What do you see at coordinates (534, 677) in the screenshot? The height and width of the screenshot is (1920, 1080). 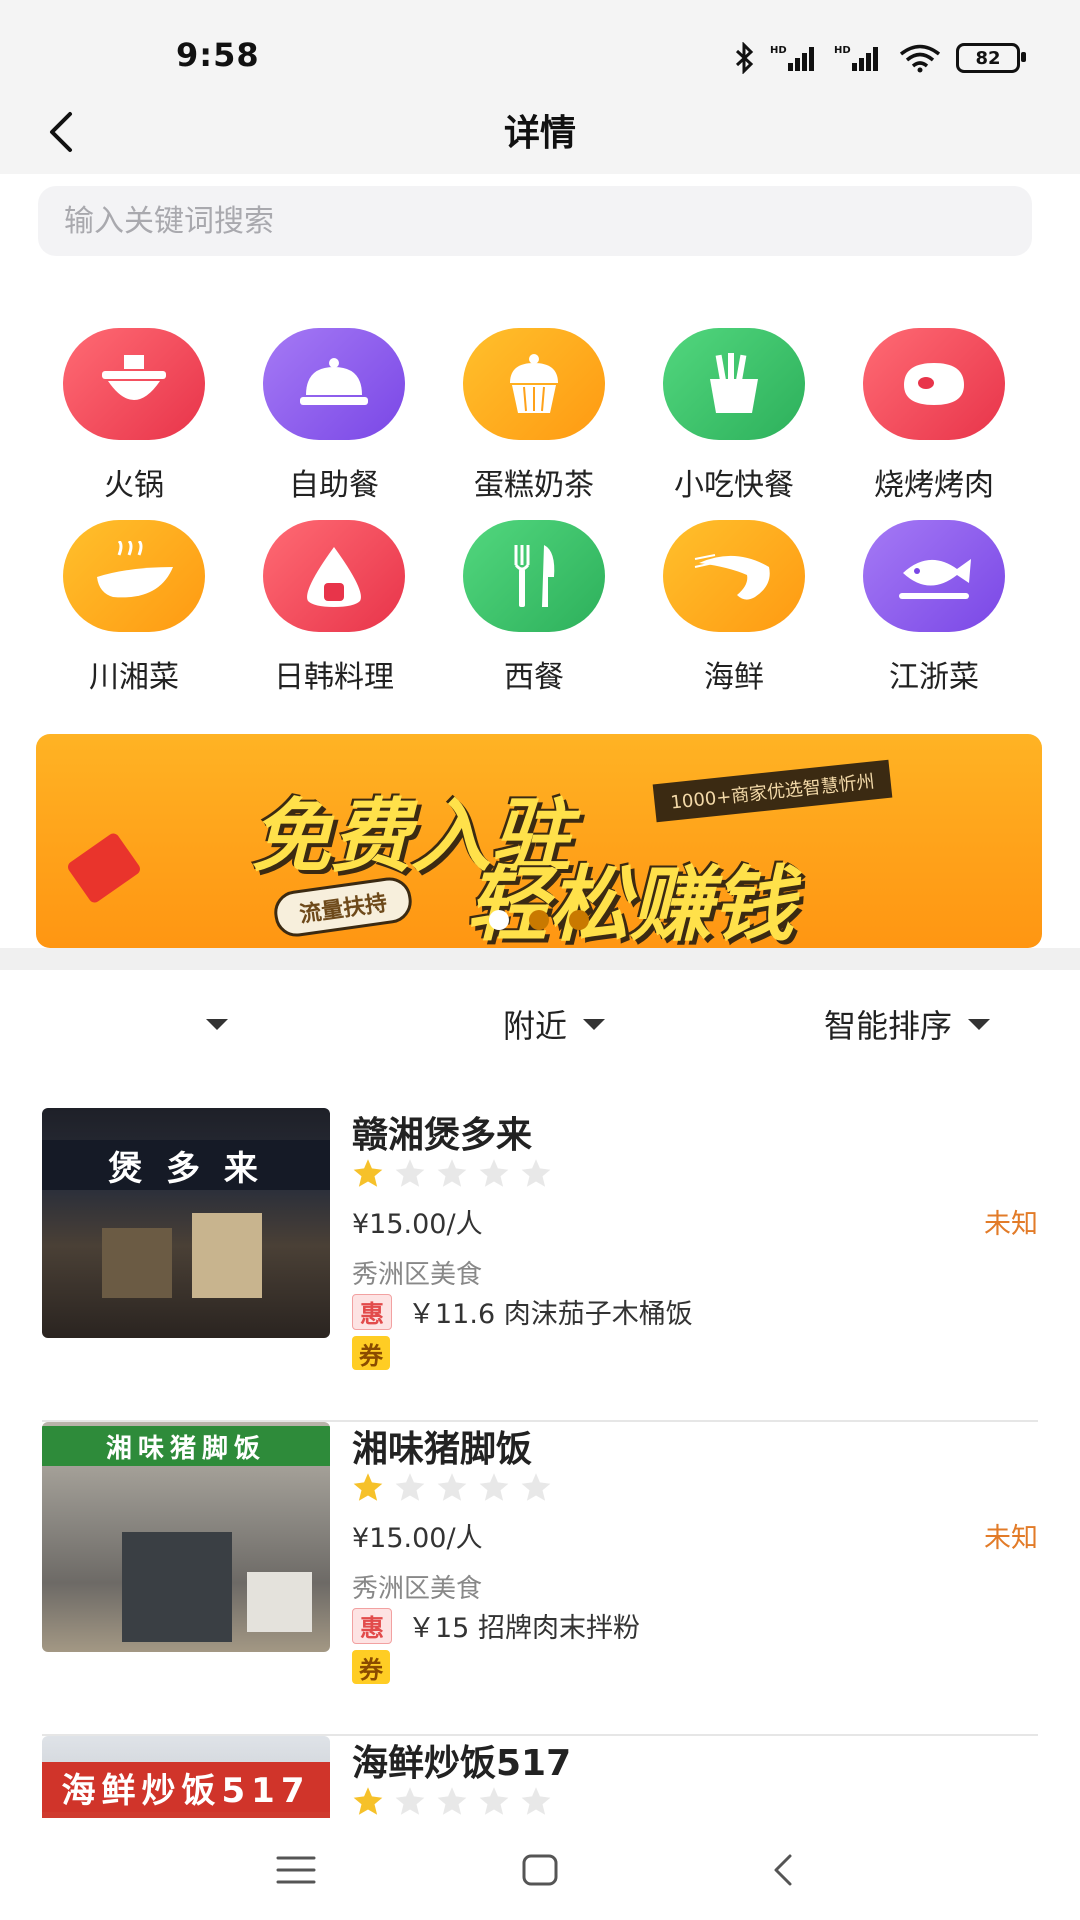 I see `category-label: 西餐` at bounding box center [534, 677].